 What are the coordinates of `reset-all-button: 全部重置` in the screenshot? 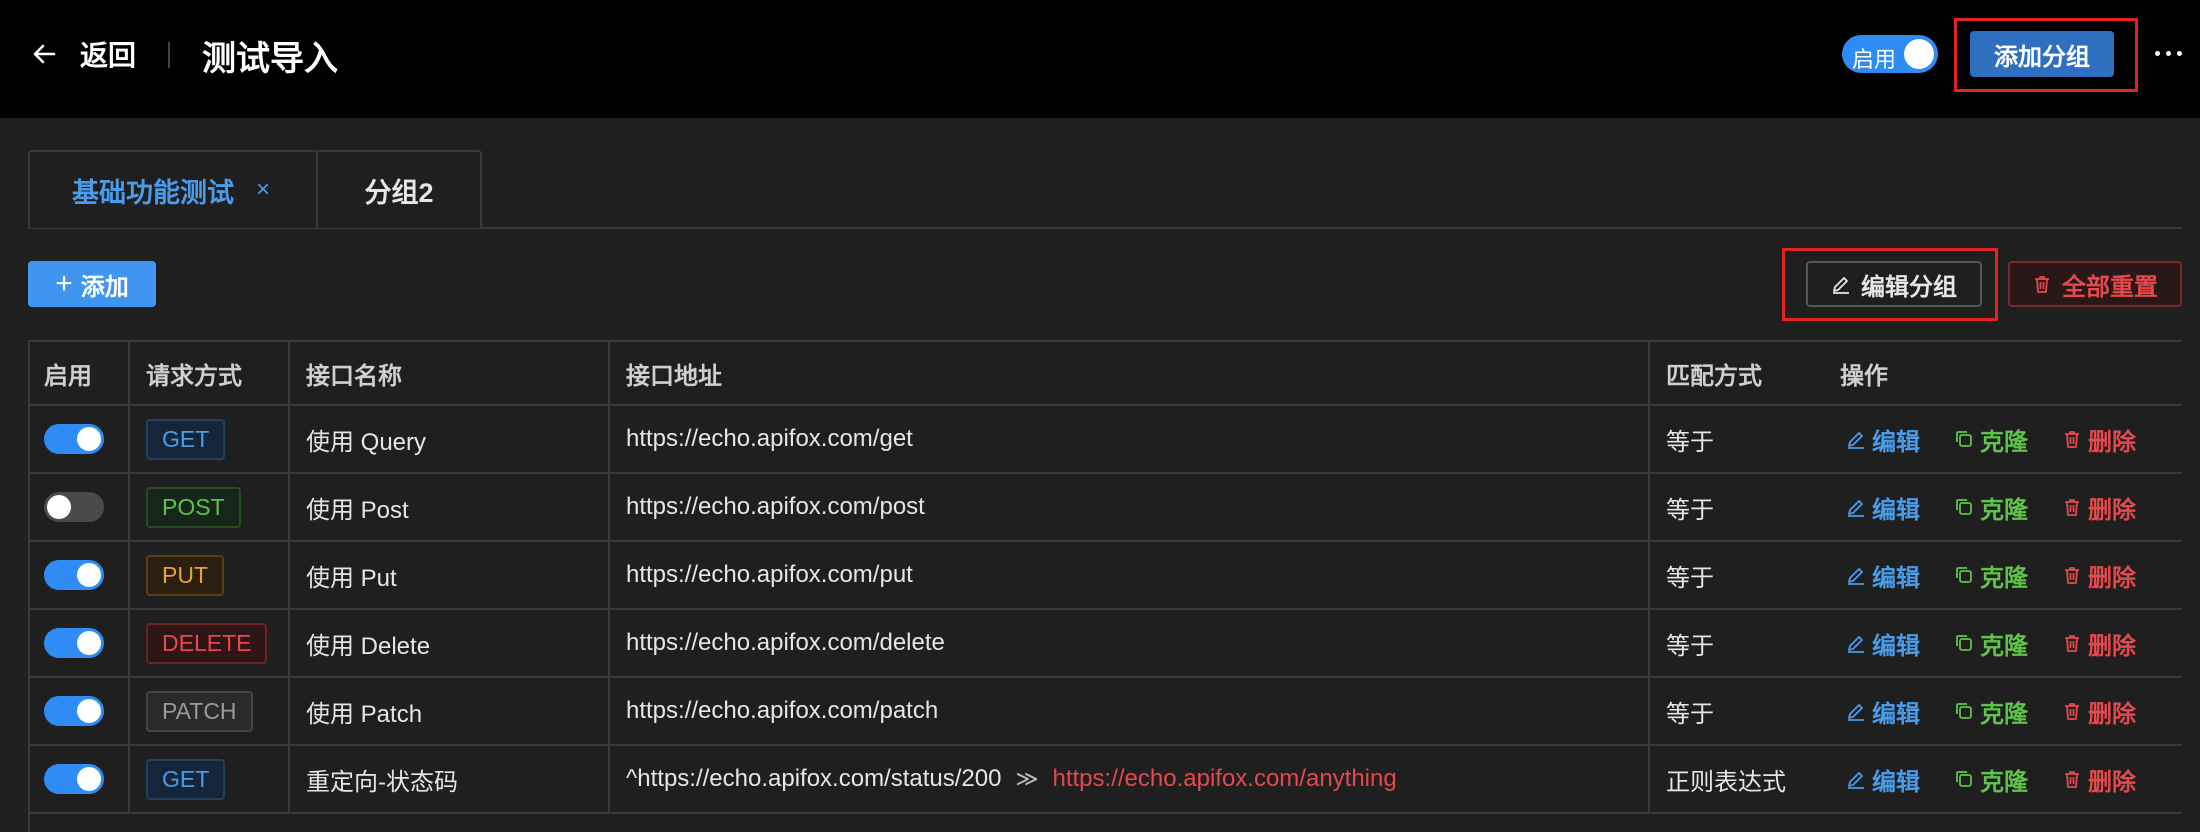 It's located at (2095, 284).